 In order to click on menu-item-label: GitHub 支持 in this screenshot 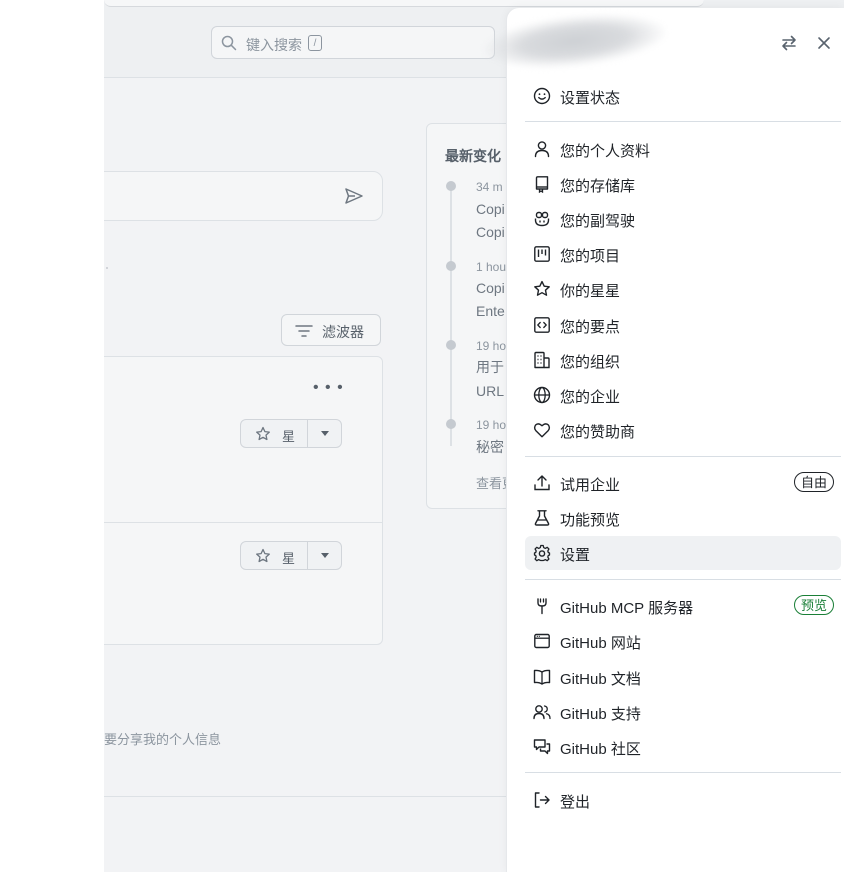, I will do `click(600, 714)`.